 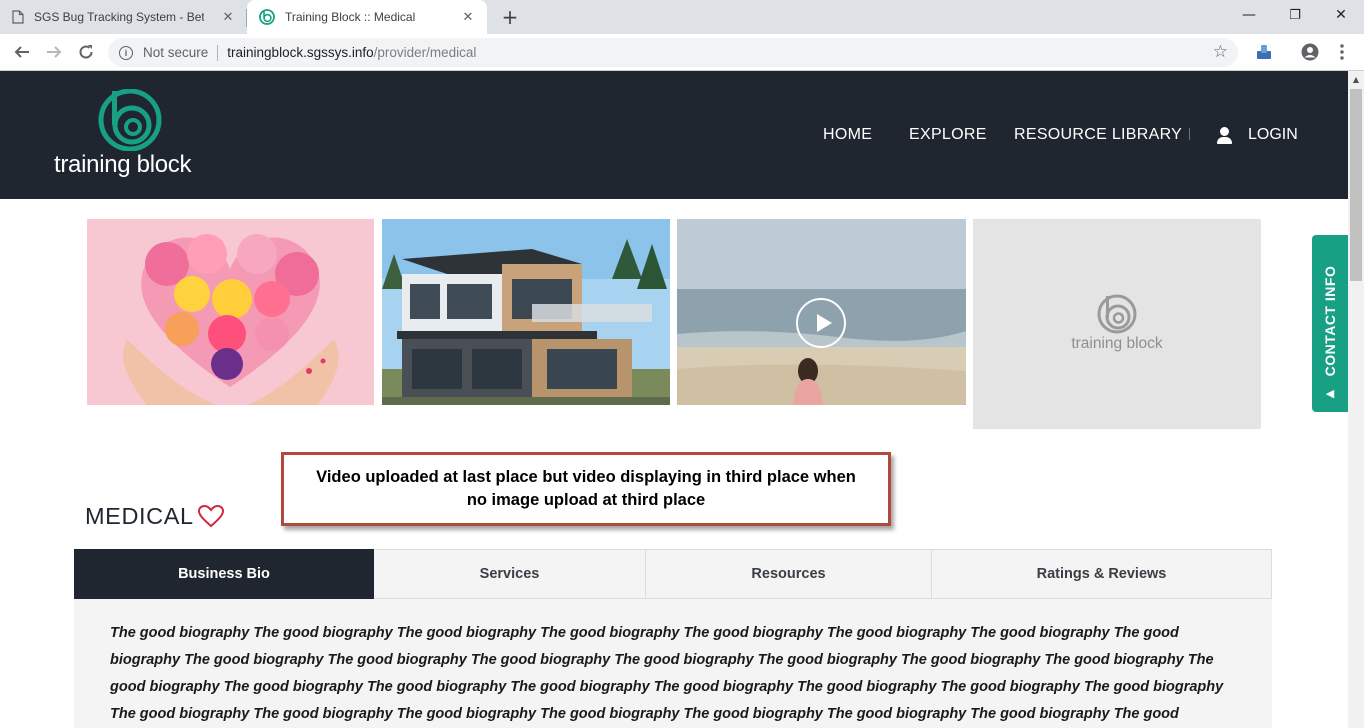 I want to click on omnibox-divider, so click(x=218, y=52).